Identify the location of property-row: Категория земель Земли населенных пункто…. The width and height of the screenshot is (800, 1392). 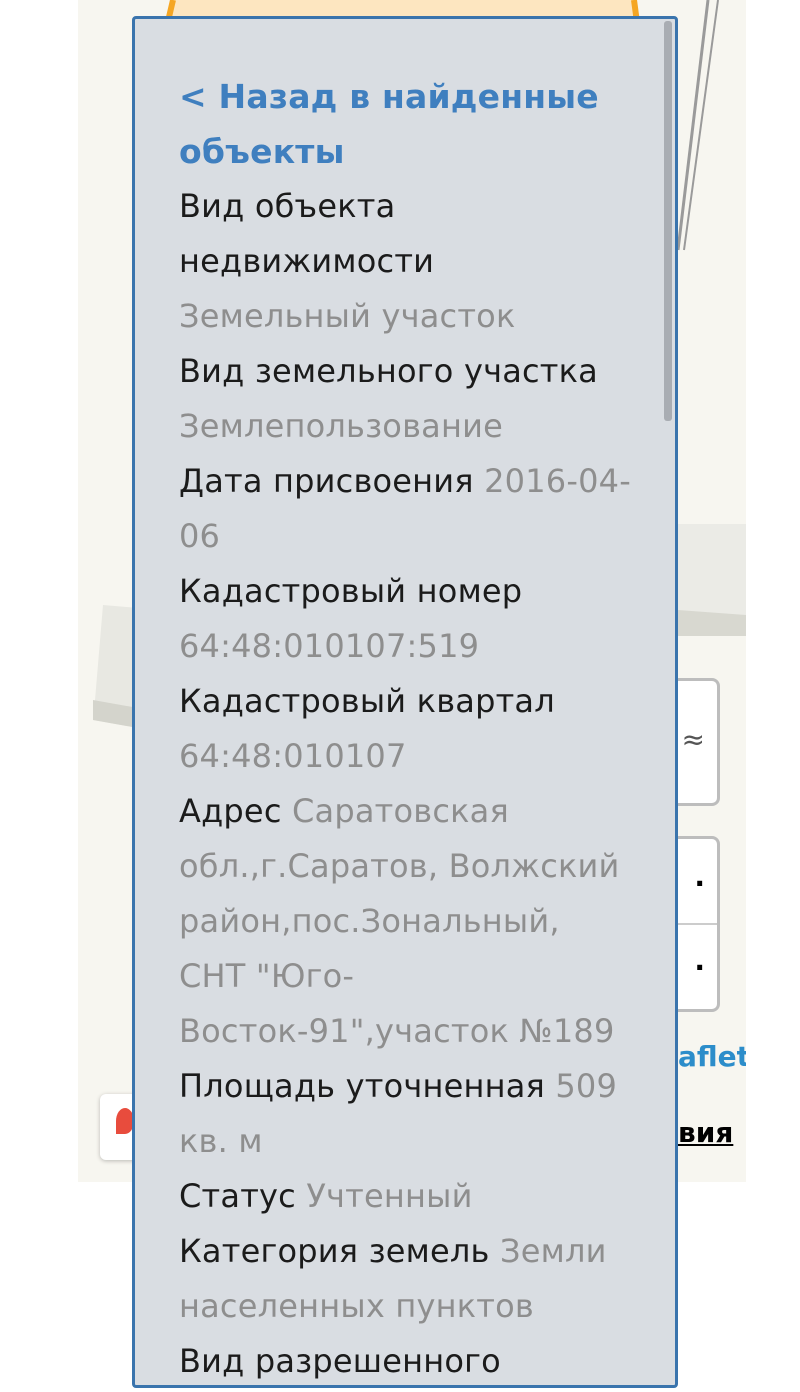
(407, 1279).